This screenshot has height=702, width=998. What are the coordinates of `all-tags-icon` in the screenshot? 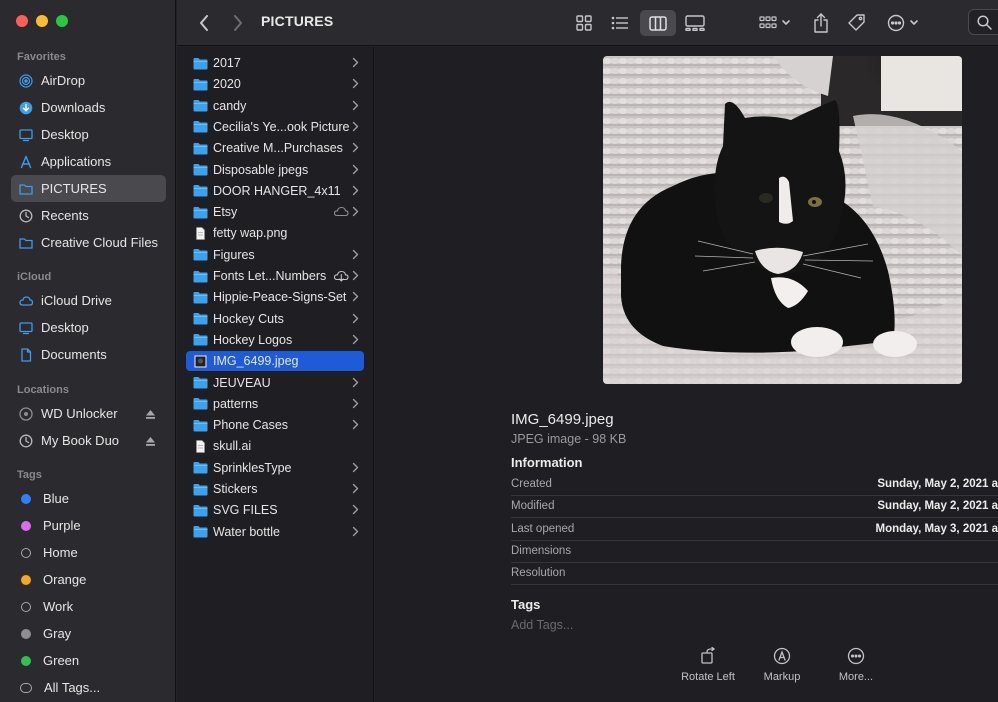 It's located at (26, 687).